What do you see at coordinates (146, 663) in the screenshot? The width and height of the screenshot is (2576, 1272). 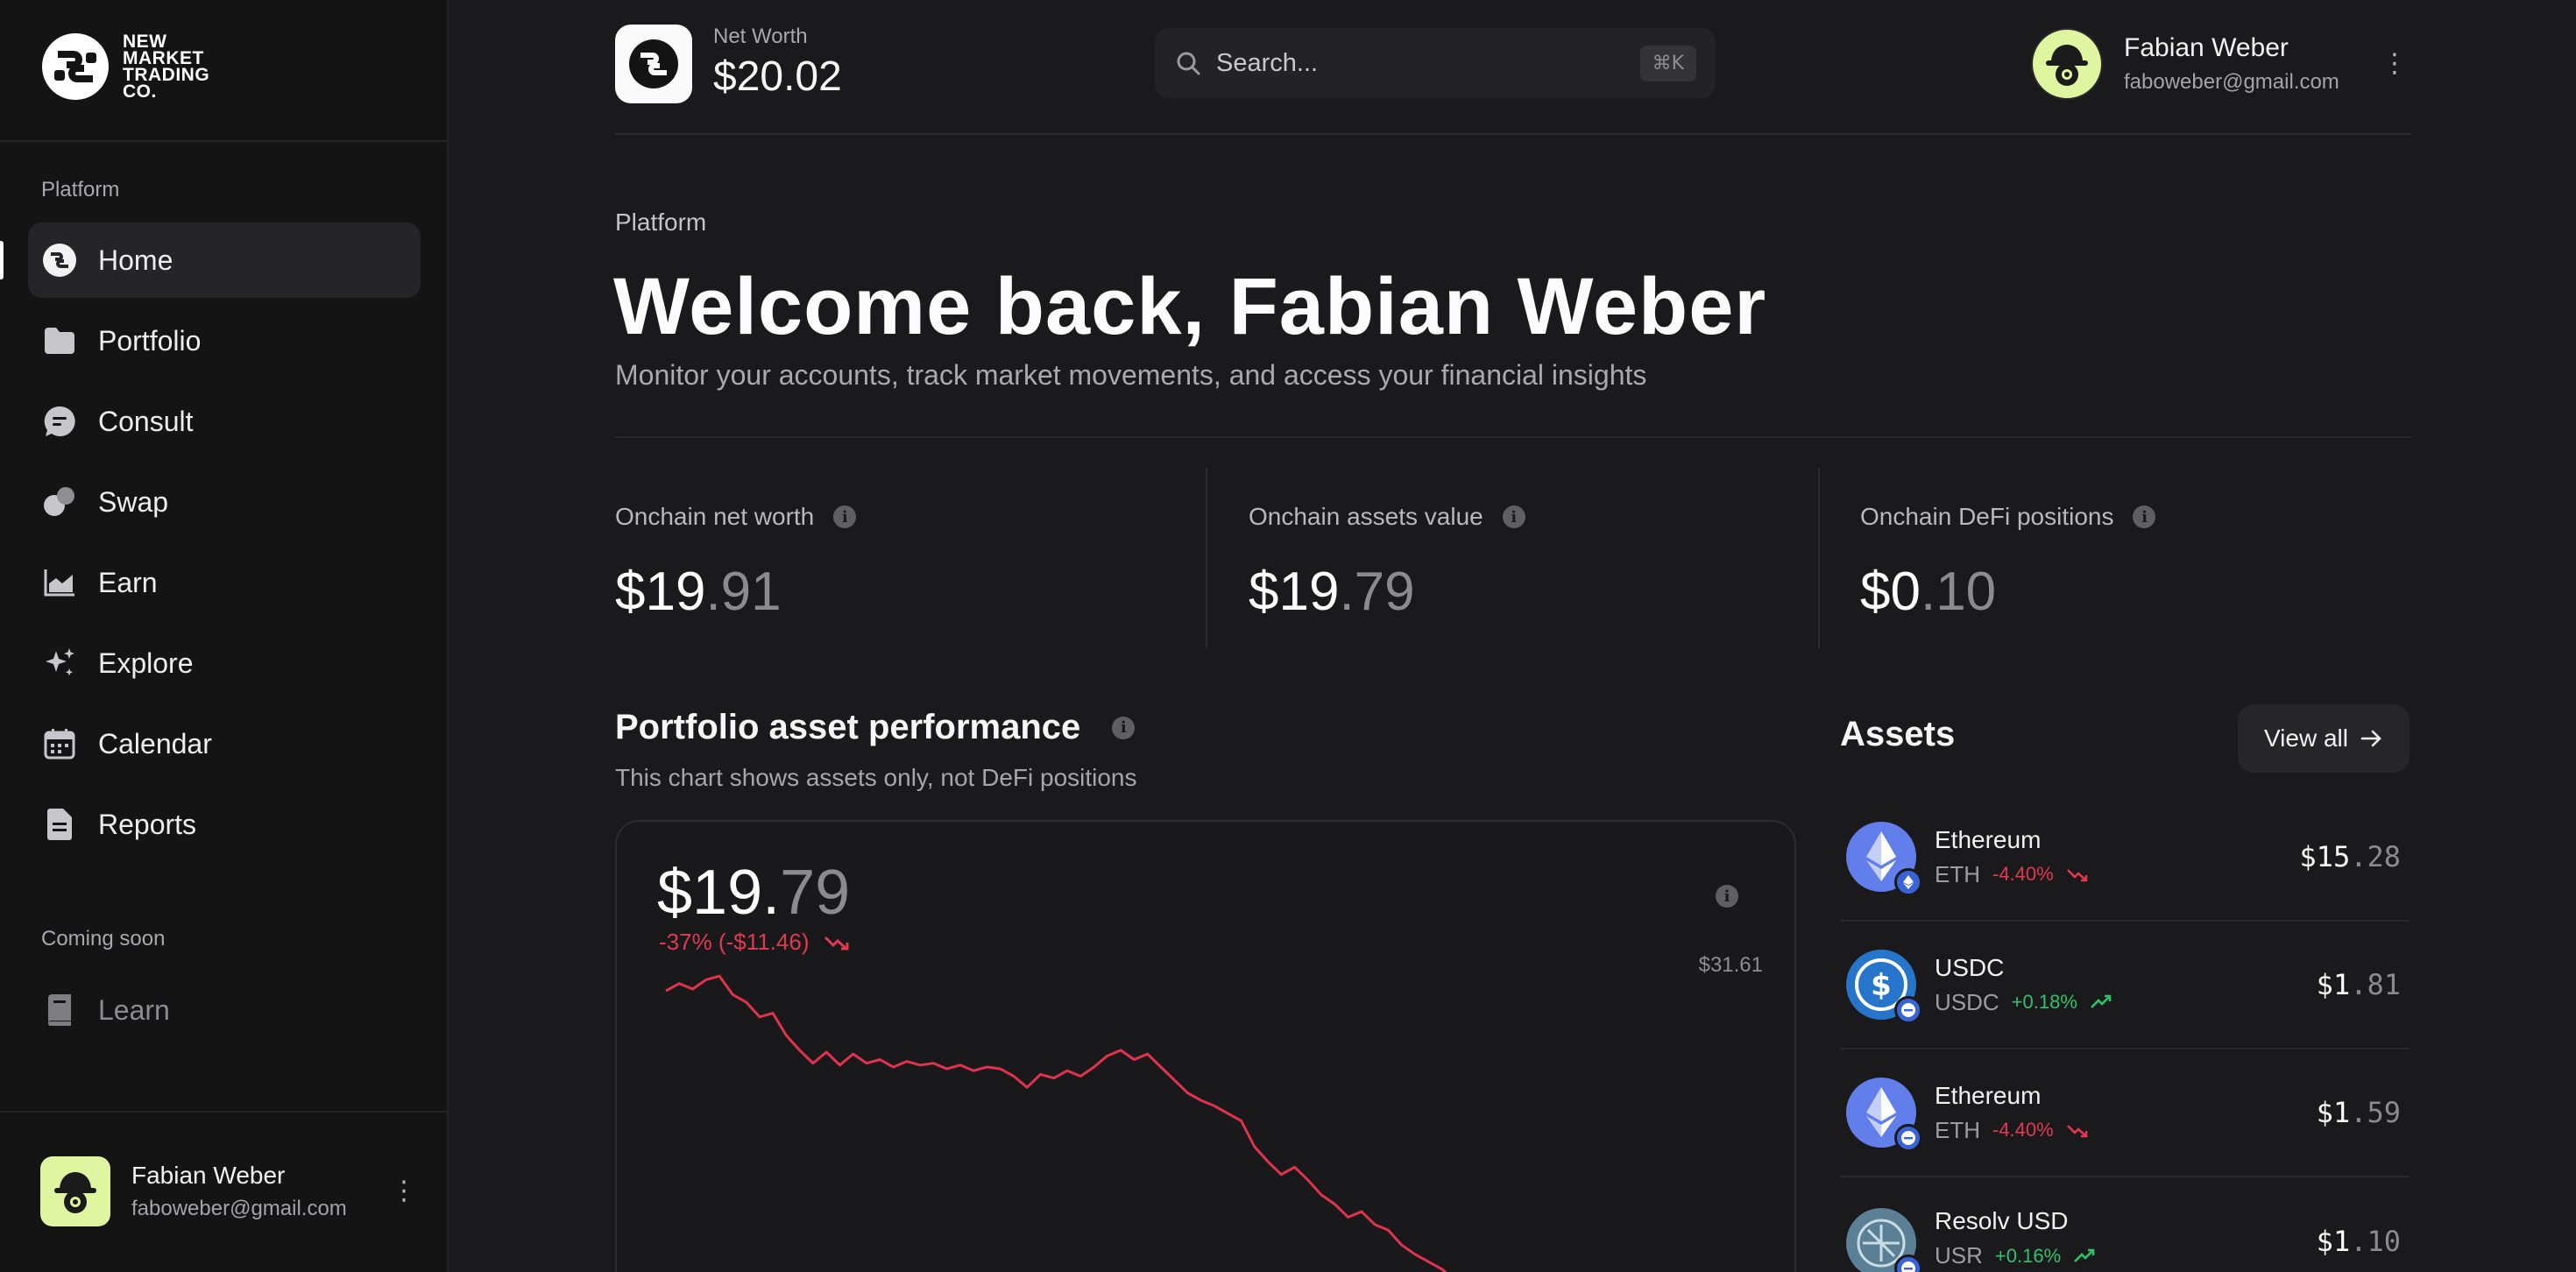 I see `sidebar-item-label: Explore` at bounding box center [146, 663].